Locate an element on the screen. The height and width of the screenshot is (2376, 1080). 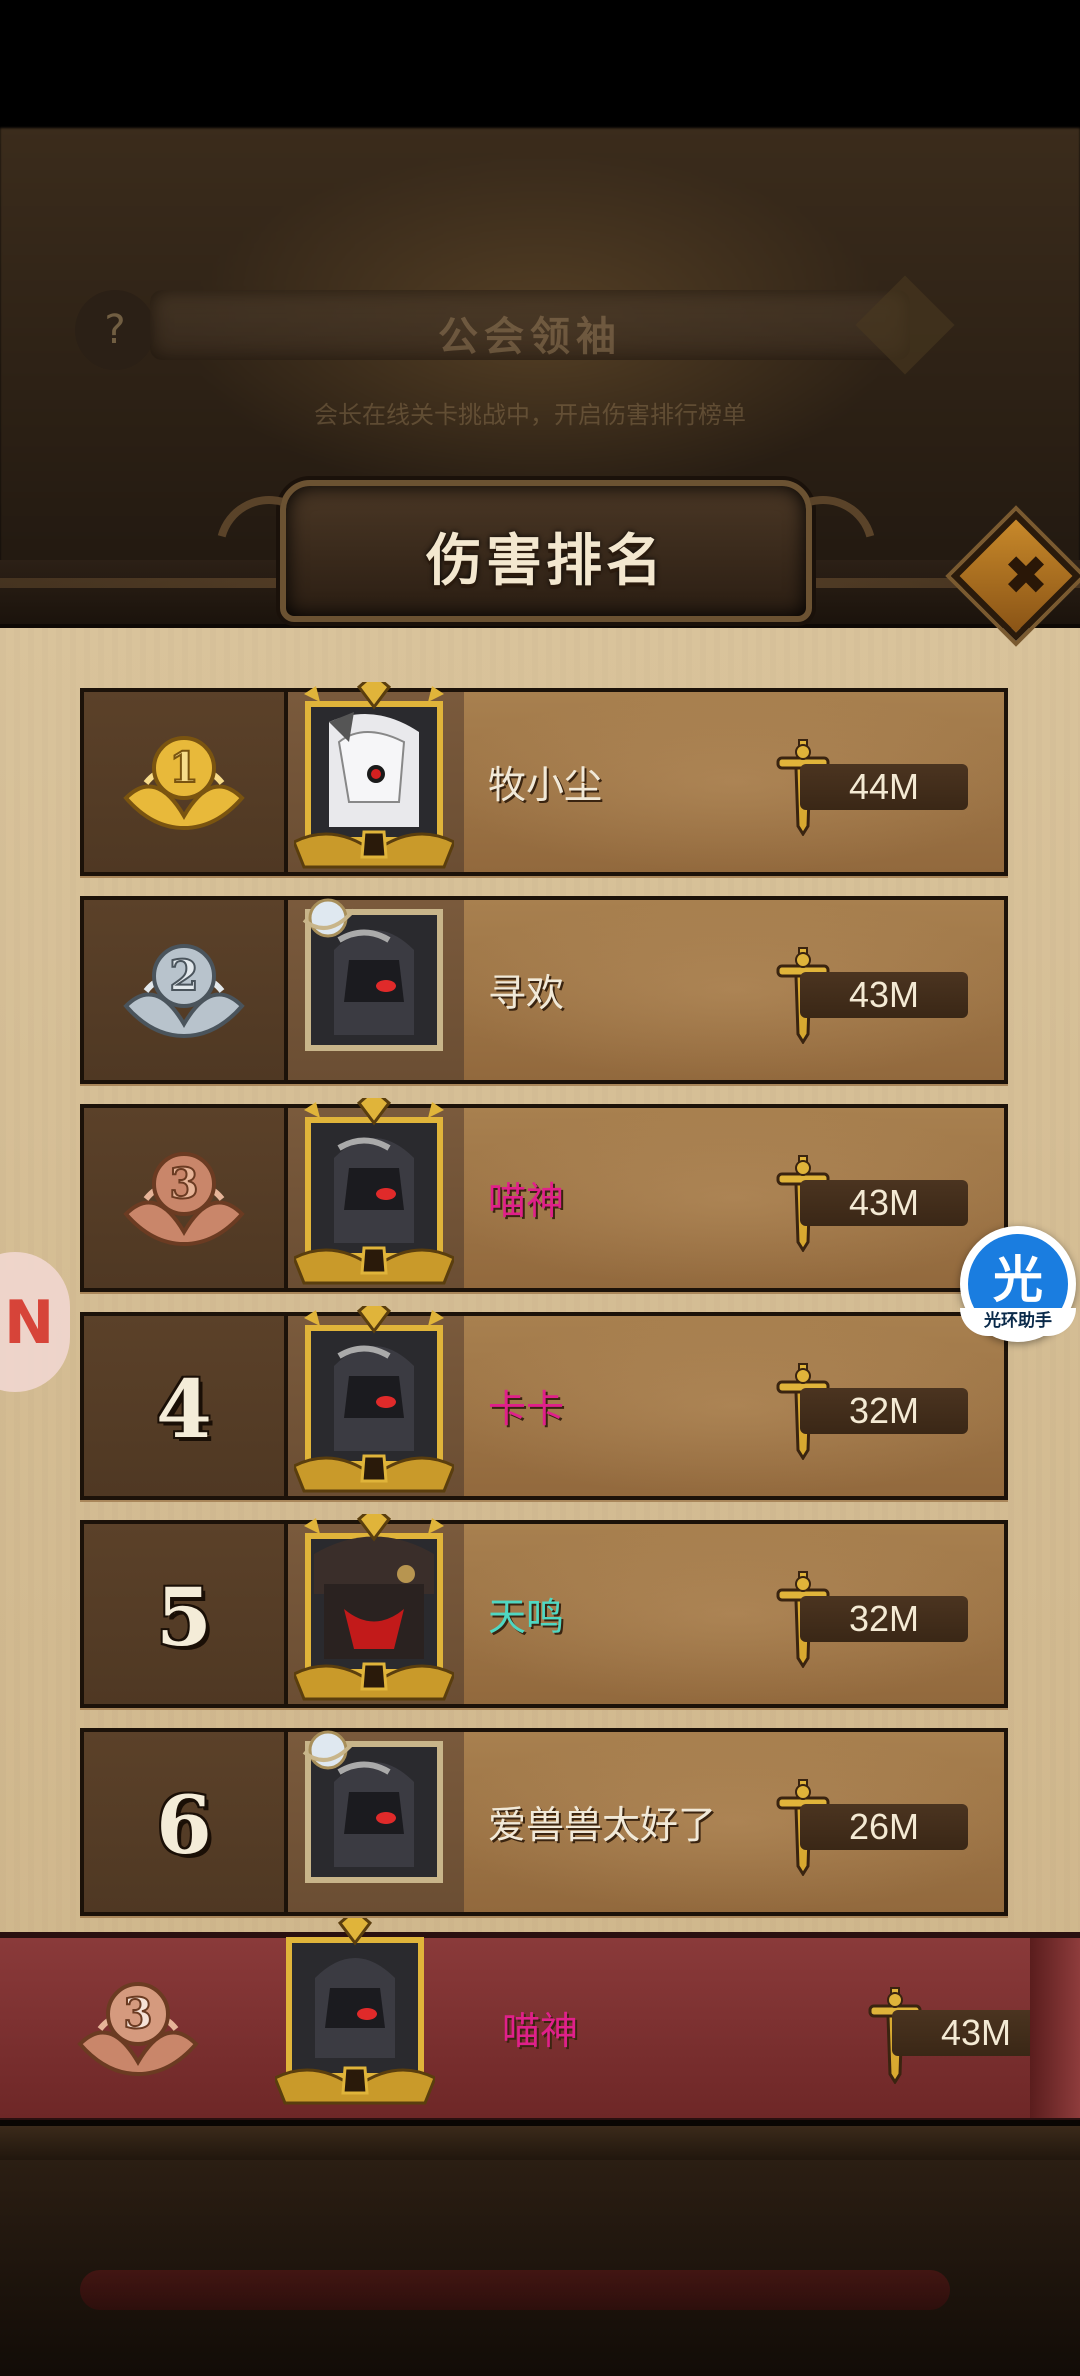
halo-assistant-glyph: 光 is located at coordinates (1018, 1280).